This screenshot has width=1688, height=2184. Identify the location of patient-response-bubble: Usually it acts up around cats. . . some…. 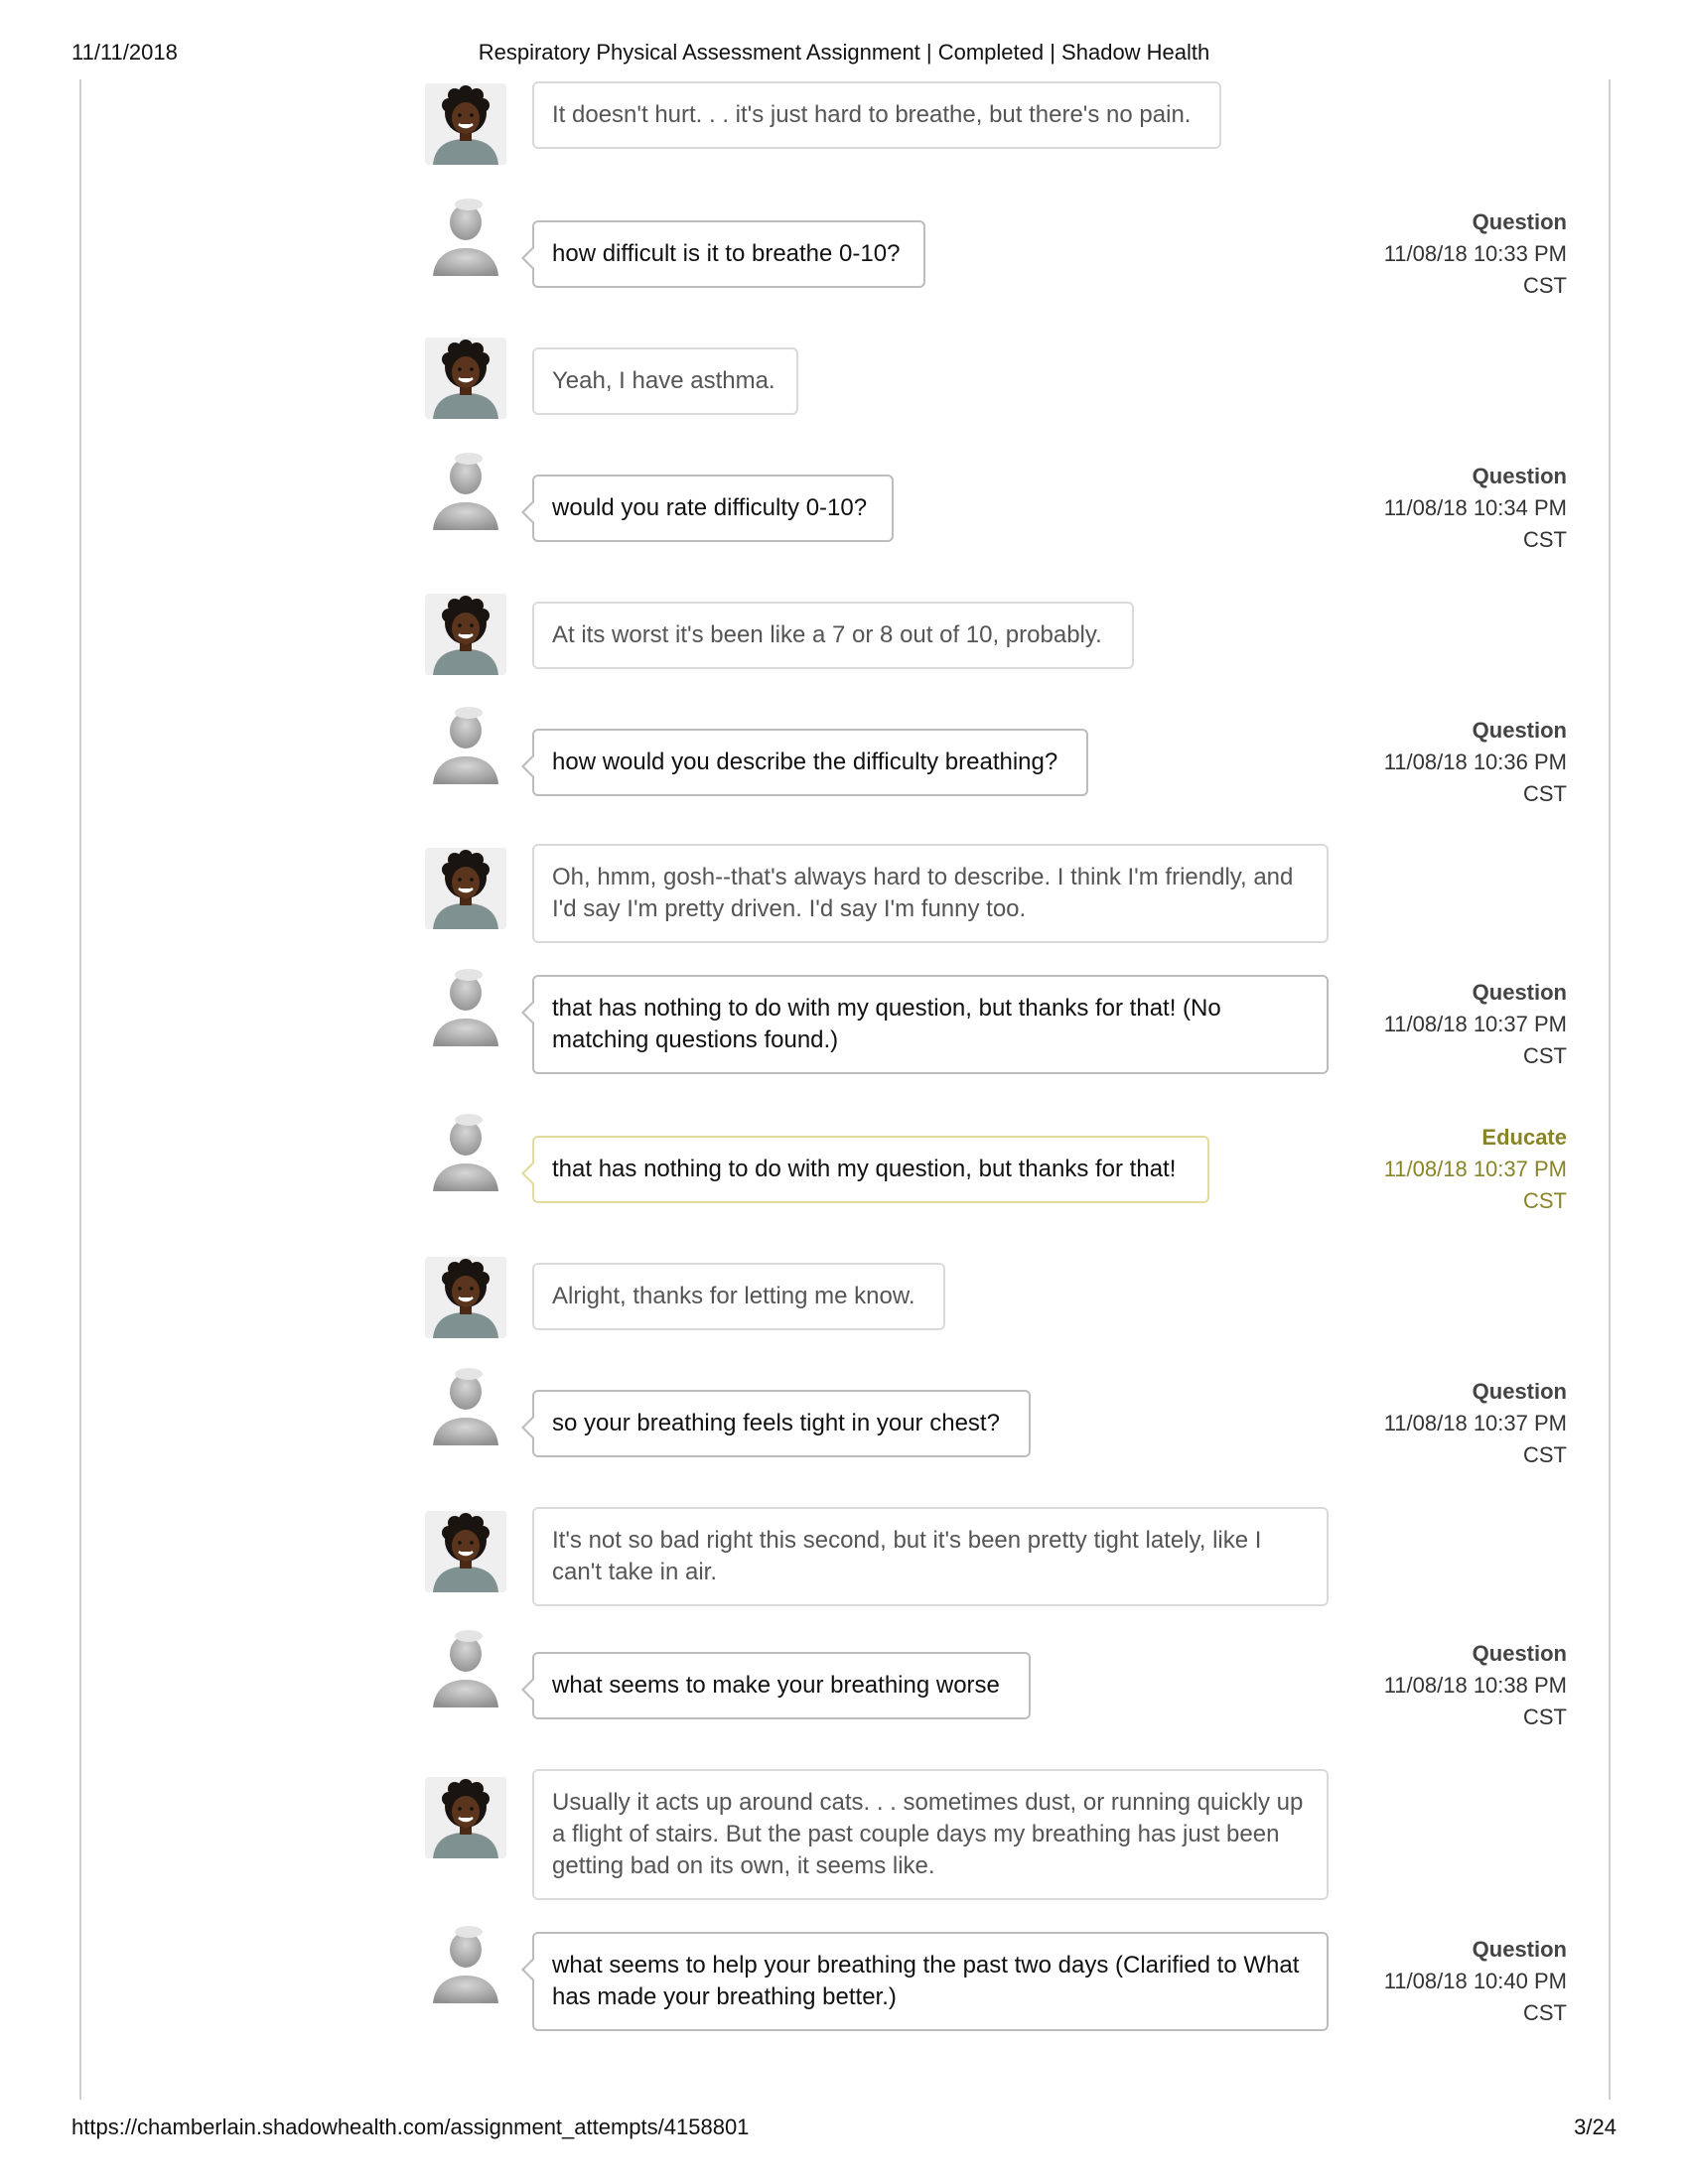
(930, 1834).